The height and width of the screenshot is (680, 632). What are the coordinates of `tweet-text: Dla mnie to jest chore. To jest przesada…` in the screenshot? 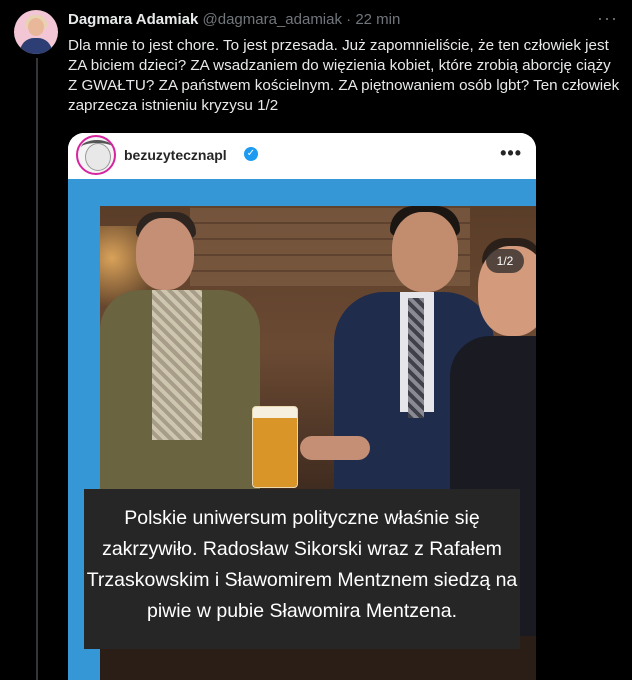 It's located at (344, 75).